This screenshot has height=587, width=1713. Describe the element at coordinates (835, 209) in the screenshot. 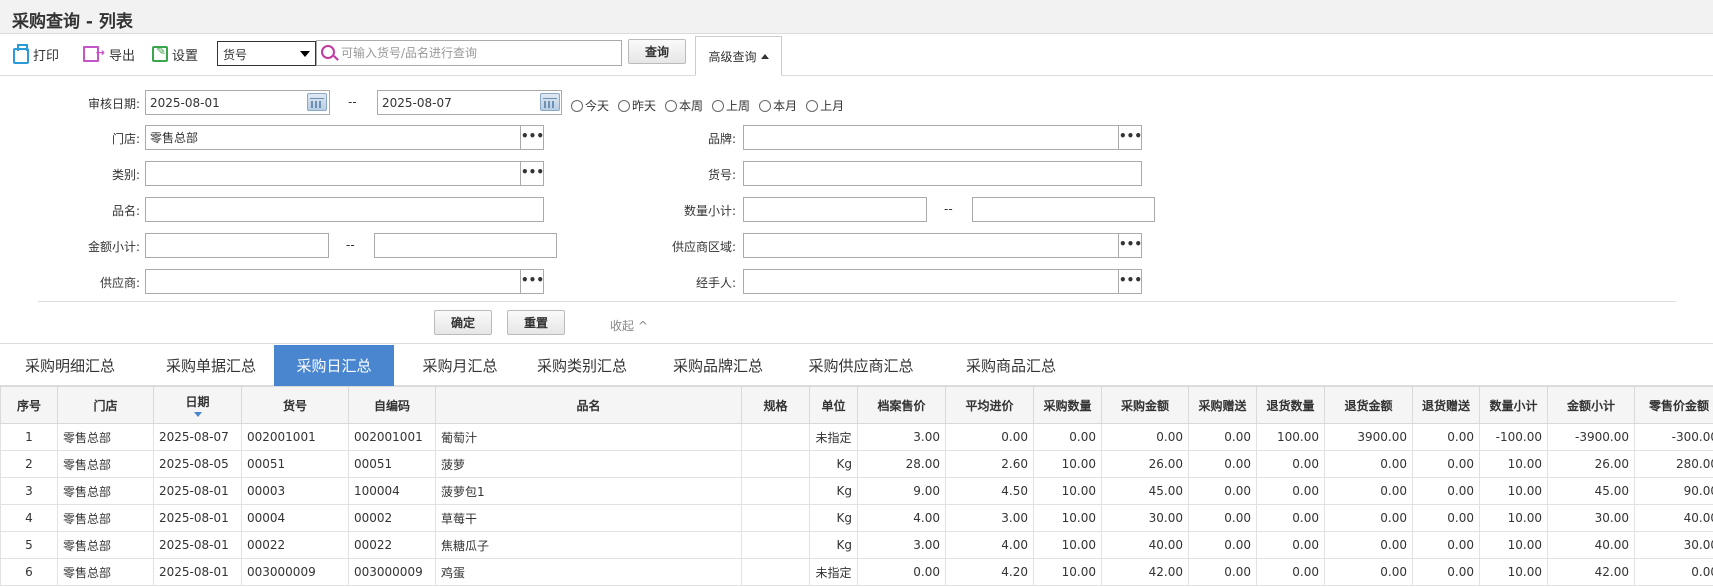

I see `qty-sum-from-input` at that location.